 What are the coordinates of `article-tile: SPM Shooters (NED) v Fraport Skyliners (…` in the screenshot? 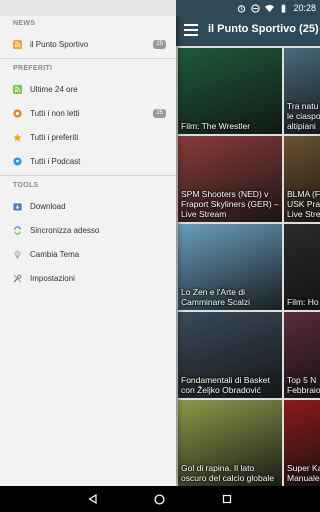 It's located at (230, 179).